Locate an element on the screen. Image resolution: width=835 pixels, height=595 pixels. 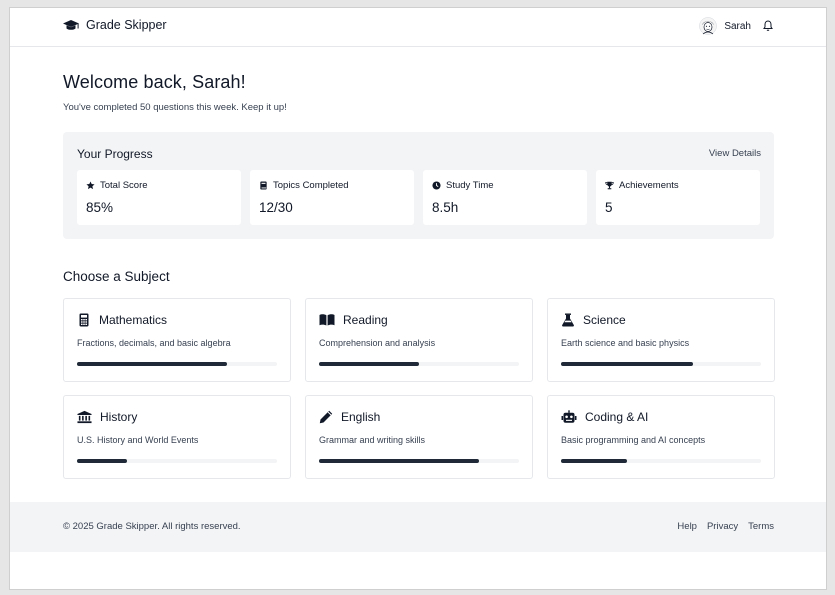
welcome-title: Welcome back, Sarah! is located at coordinates (154, 82).